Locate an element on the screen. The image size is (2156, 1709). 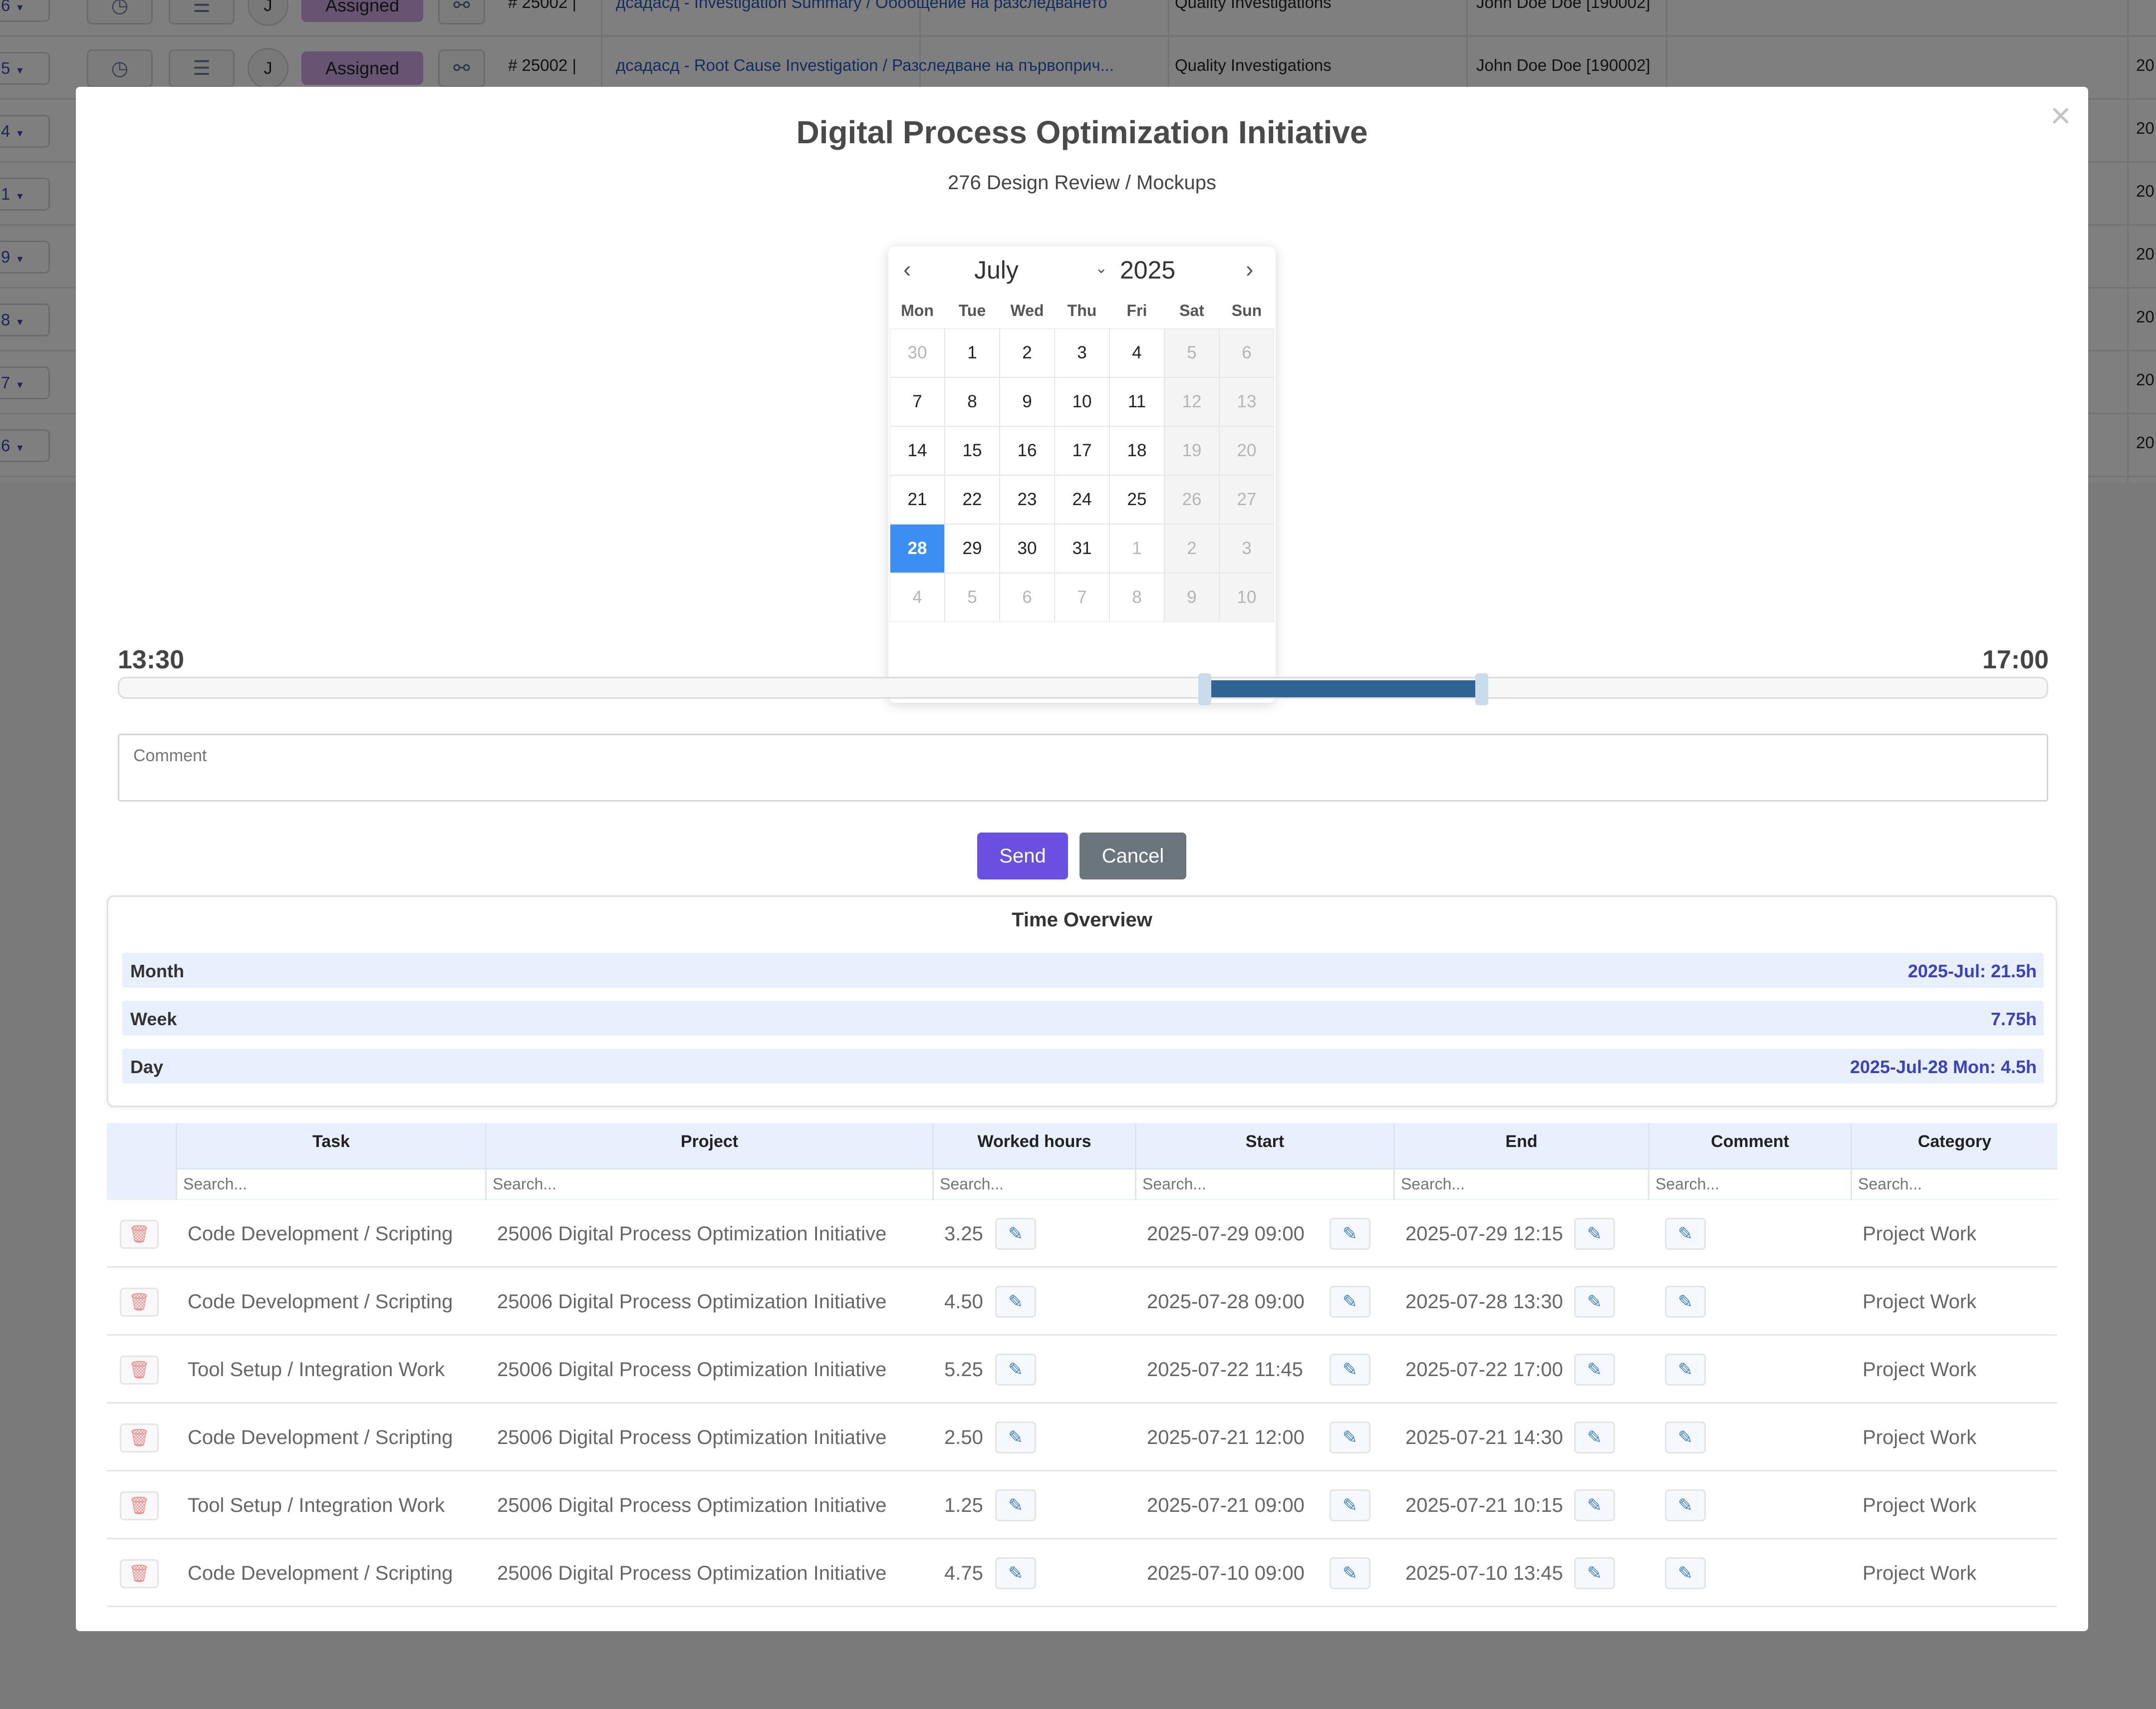
time-range-slider is located at coordinates (1083, 689).